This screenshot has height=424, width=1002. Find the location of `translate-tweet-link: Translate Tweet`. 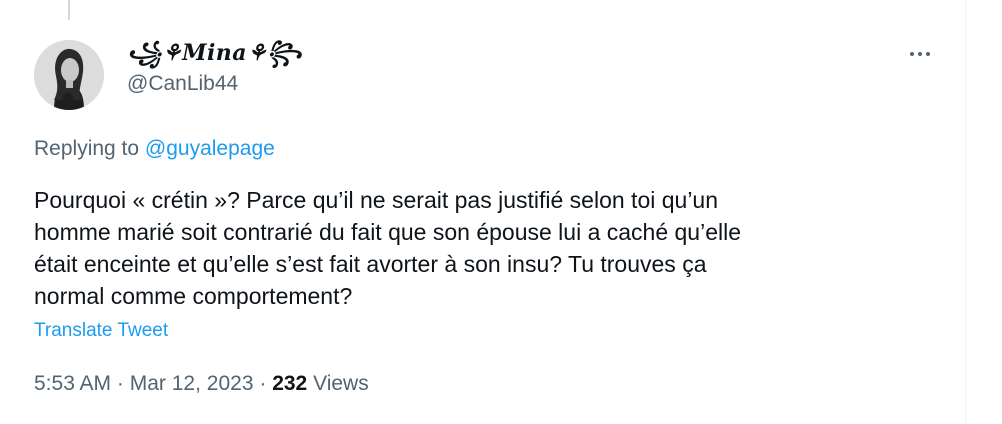

translate-tweet-link: Translate Tweet is located at coordinates (101, 331).